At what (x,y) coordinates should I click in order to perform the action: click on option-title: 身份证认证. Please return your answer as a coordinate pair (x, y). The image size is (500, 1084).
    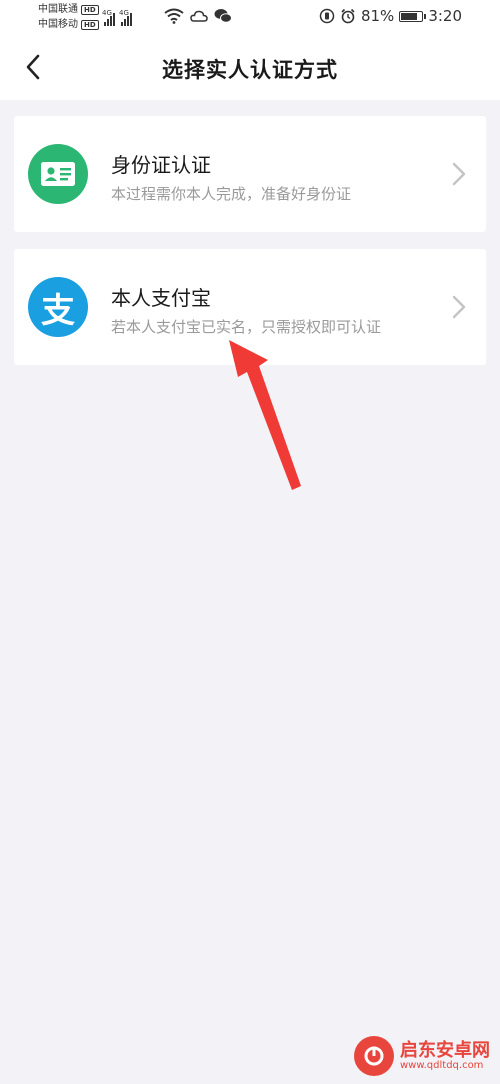
    Looking at the image, I should click on (161, 165).